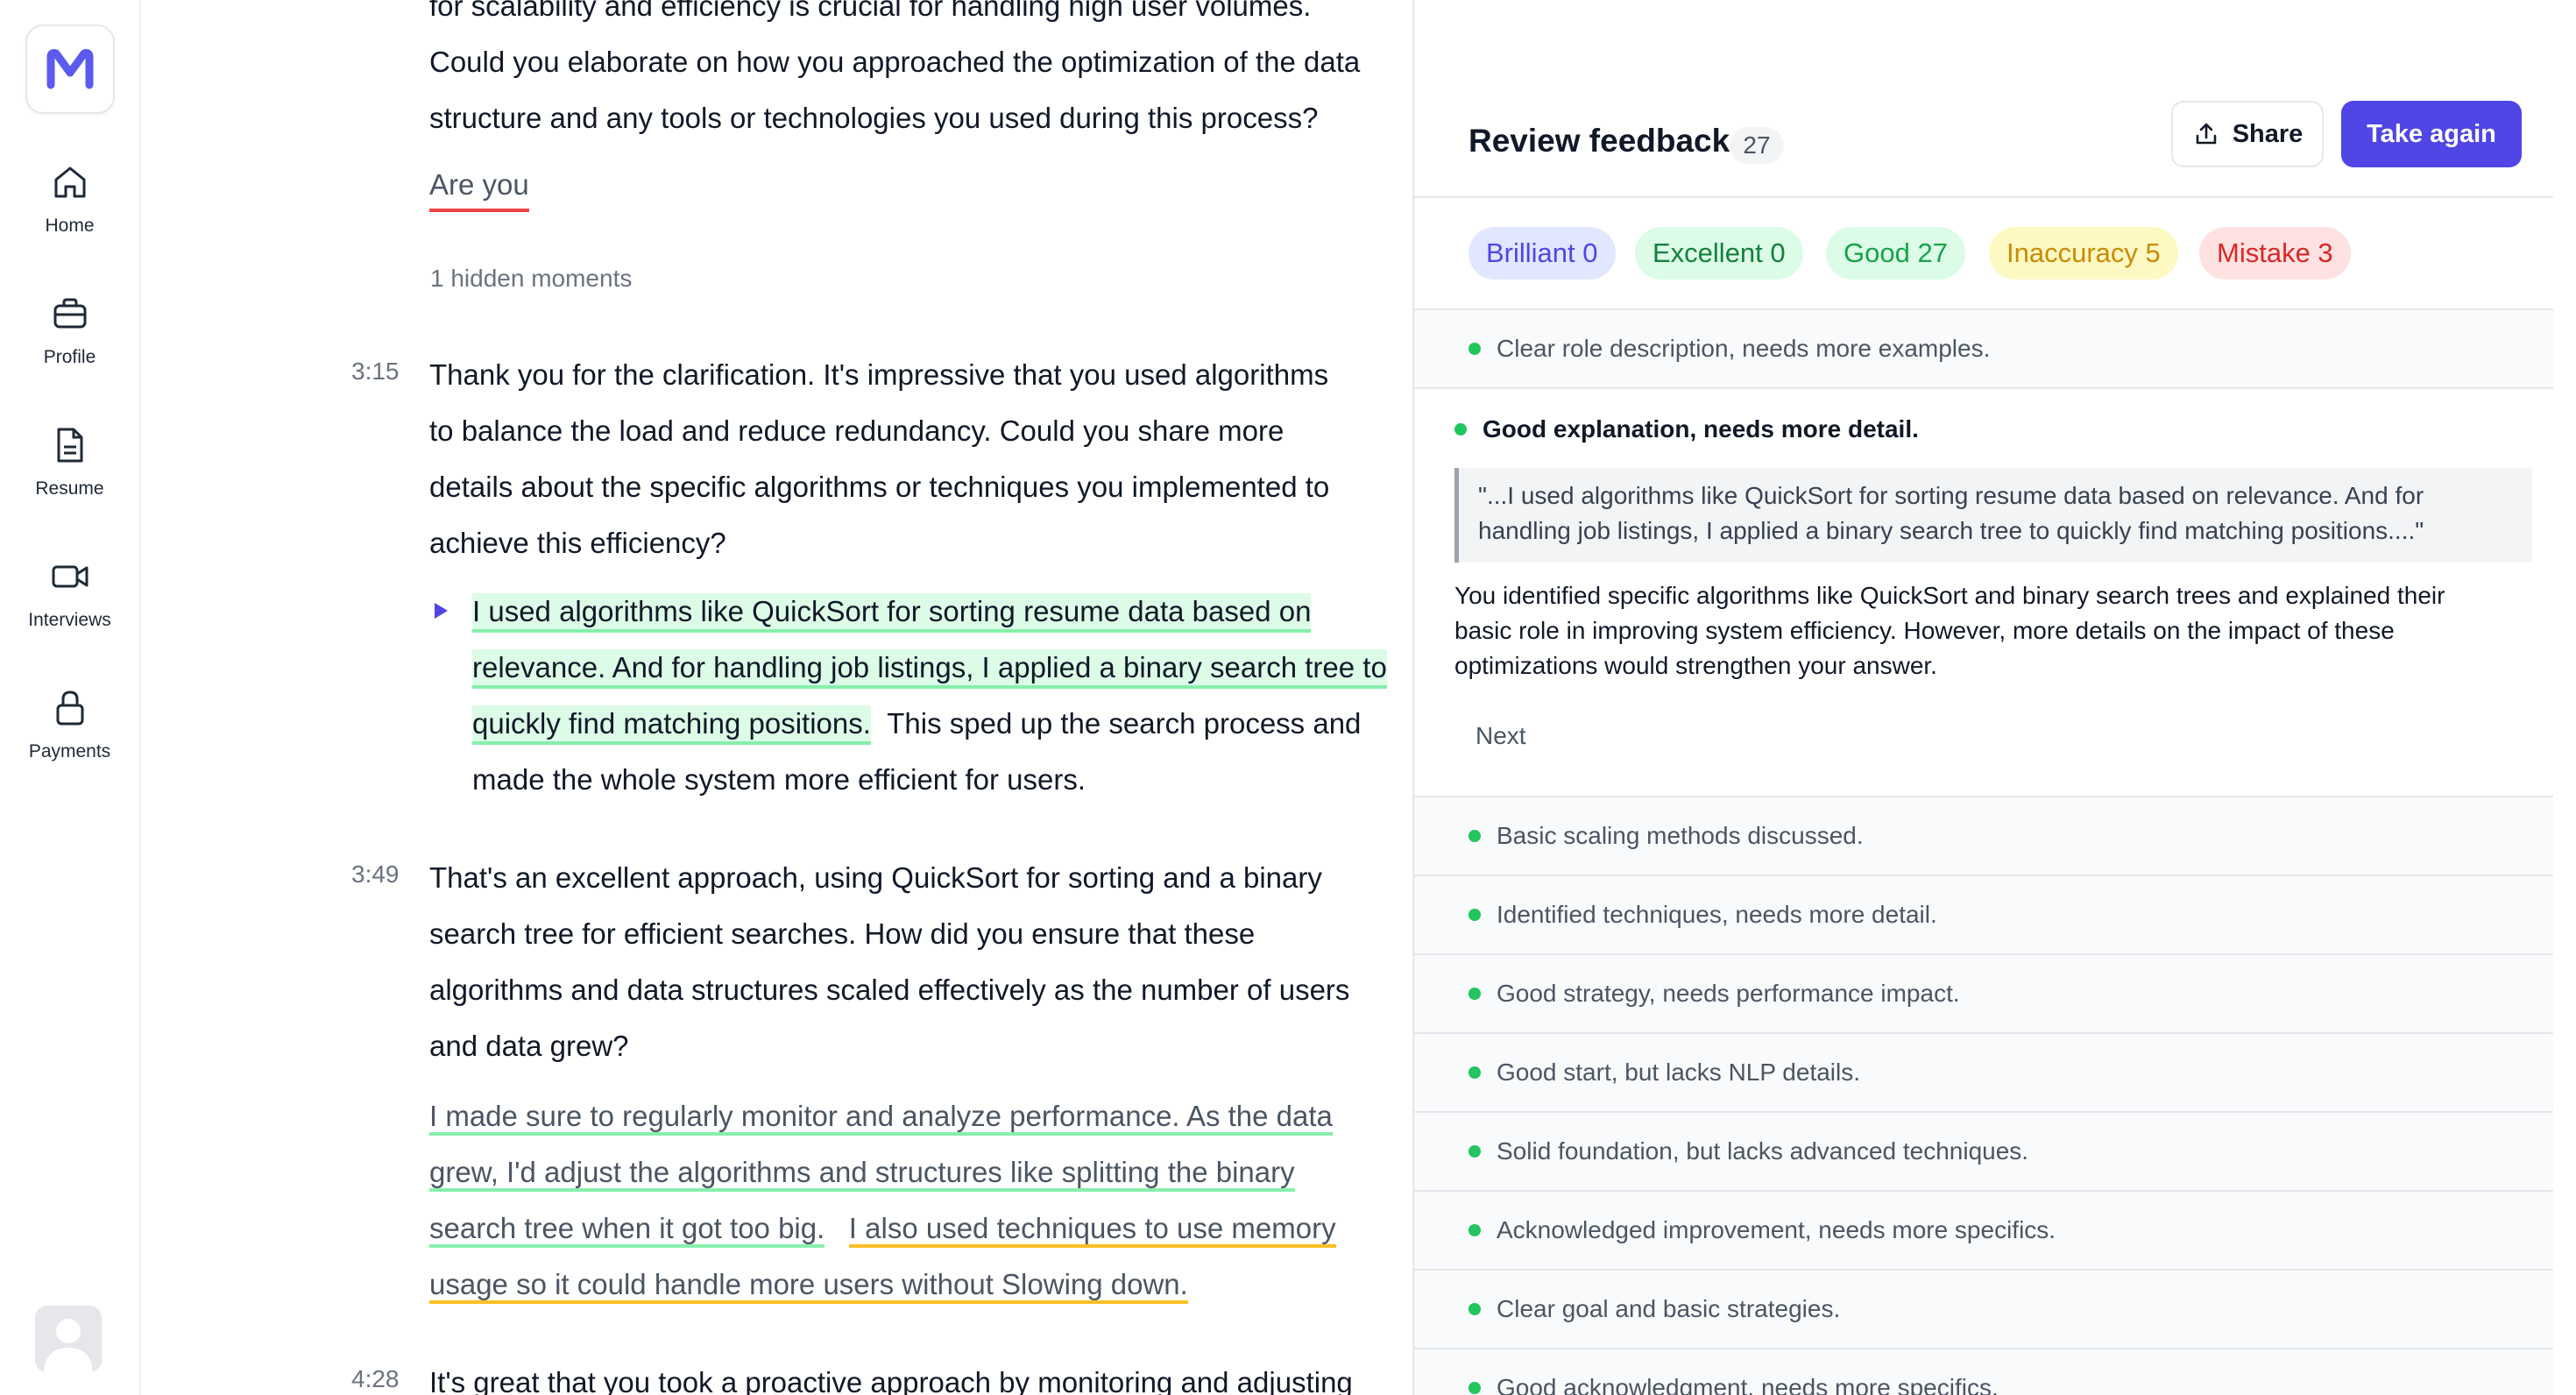  What do you see at coordinates (1983, 1308) in the screenshot?
I see `feedback-item: Clear goal and basic strategies.` at bounding box center [1983, 1308].